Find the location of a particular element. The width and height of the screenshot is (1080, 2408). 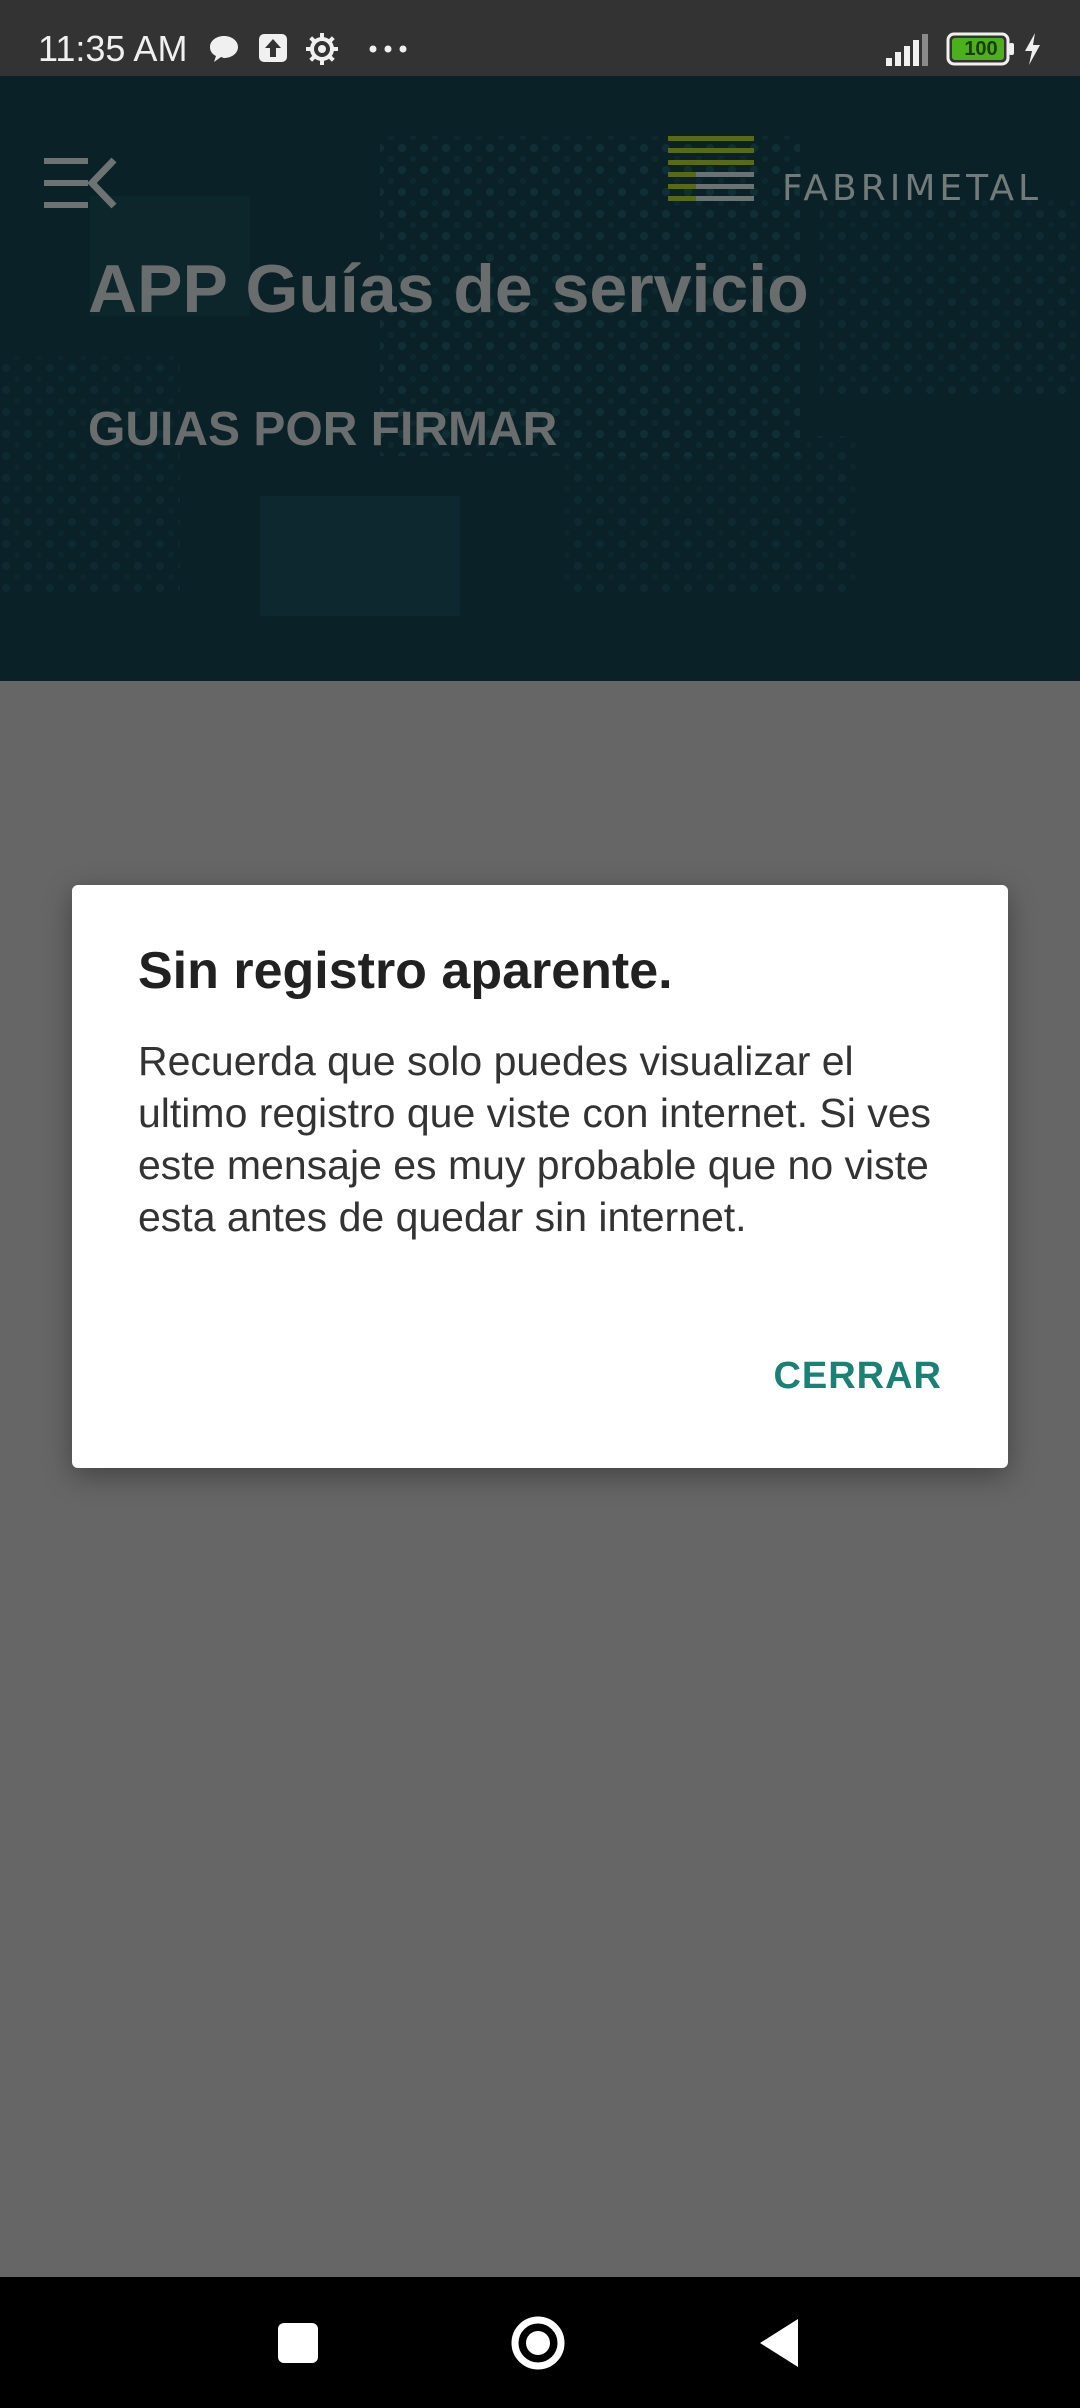

system-nav-bar is located at coordinates (540, 2342).